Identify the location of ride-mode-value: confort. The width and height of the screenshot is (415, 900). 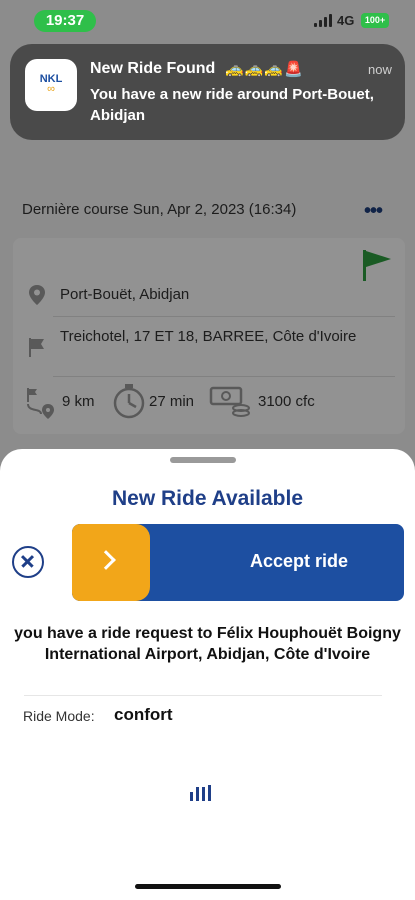
(143, 714).